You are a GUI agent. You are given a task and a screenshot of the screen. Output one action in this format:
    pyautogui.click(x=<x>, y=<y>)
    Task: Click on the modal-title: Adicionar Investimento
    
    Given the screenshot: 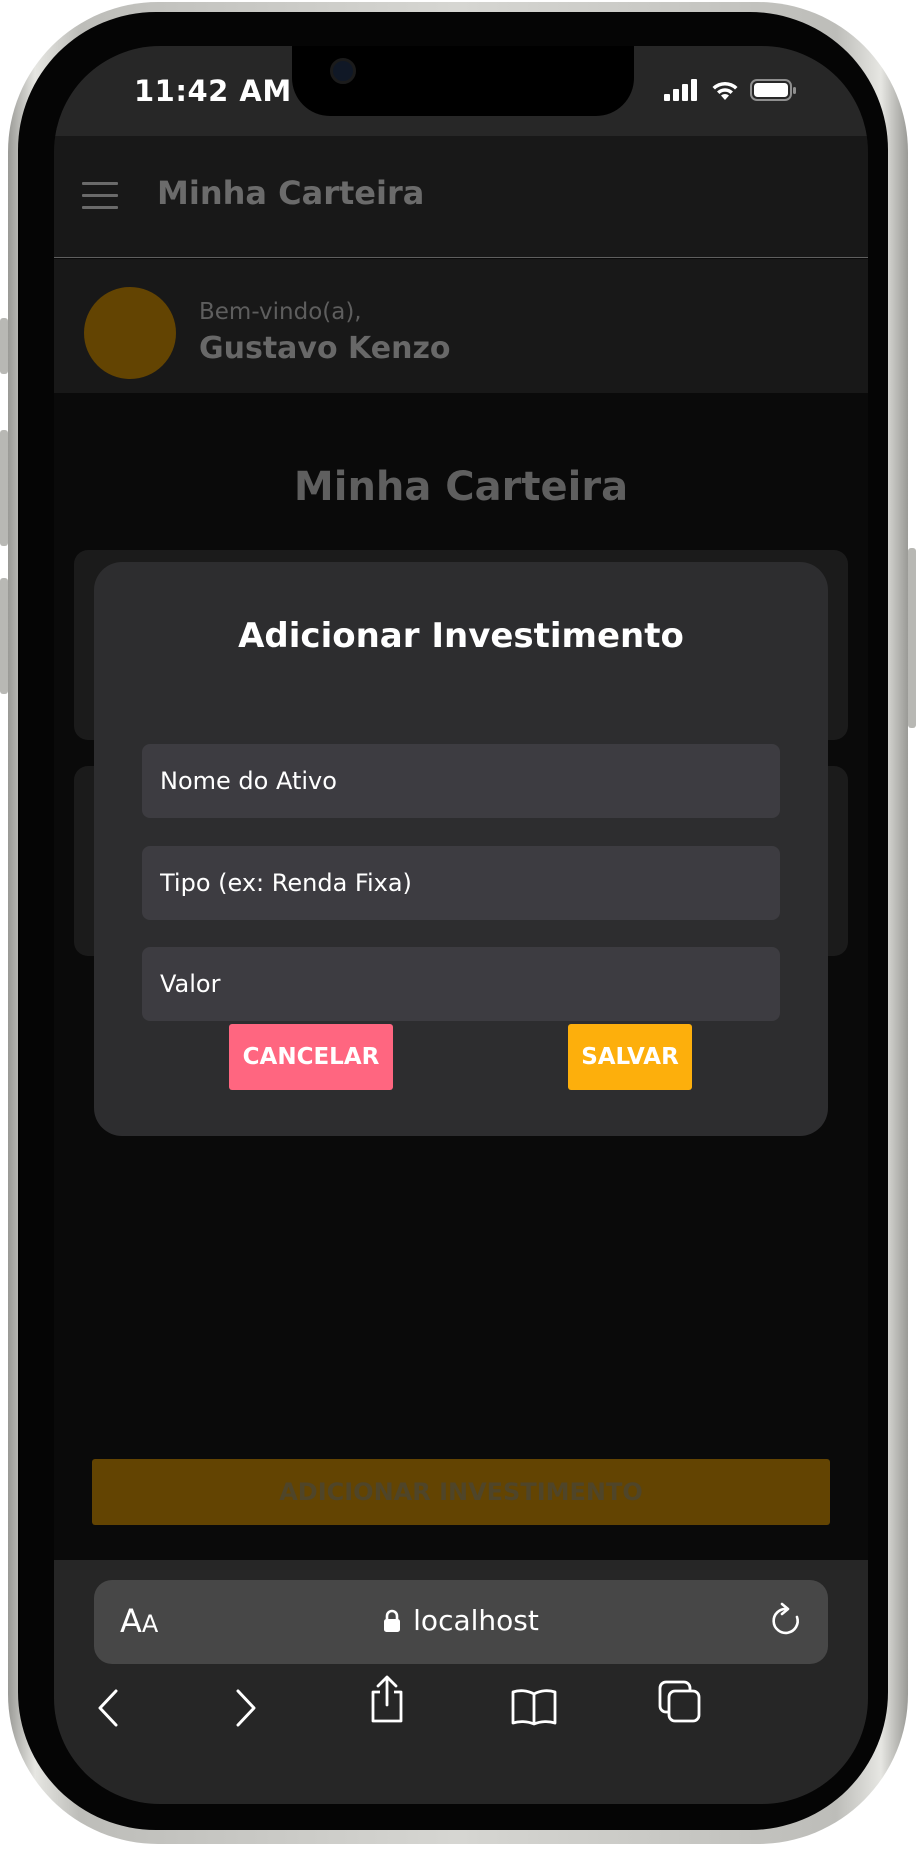 What is the action you would take?
    pyautogui.click(x=461, y=636)
    